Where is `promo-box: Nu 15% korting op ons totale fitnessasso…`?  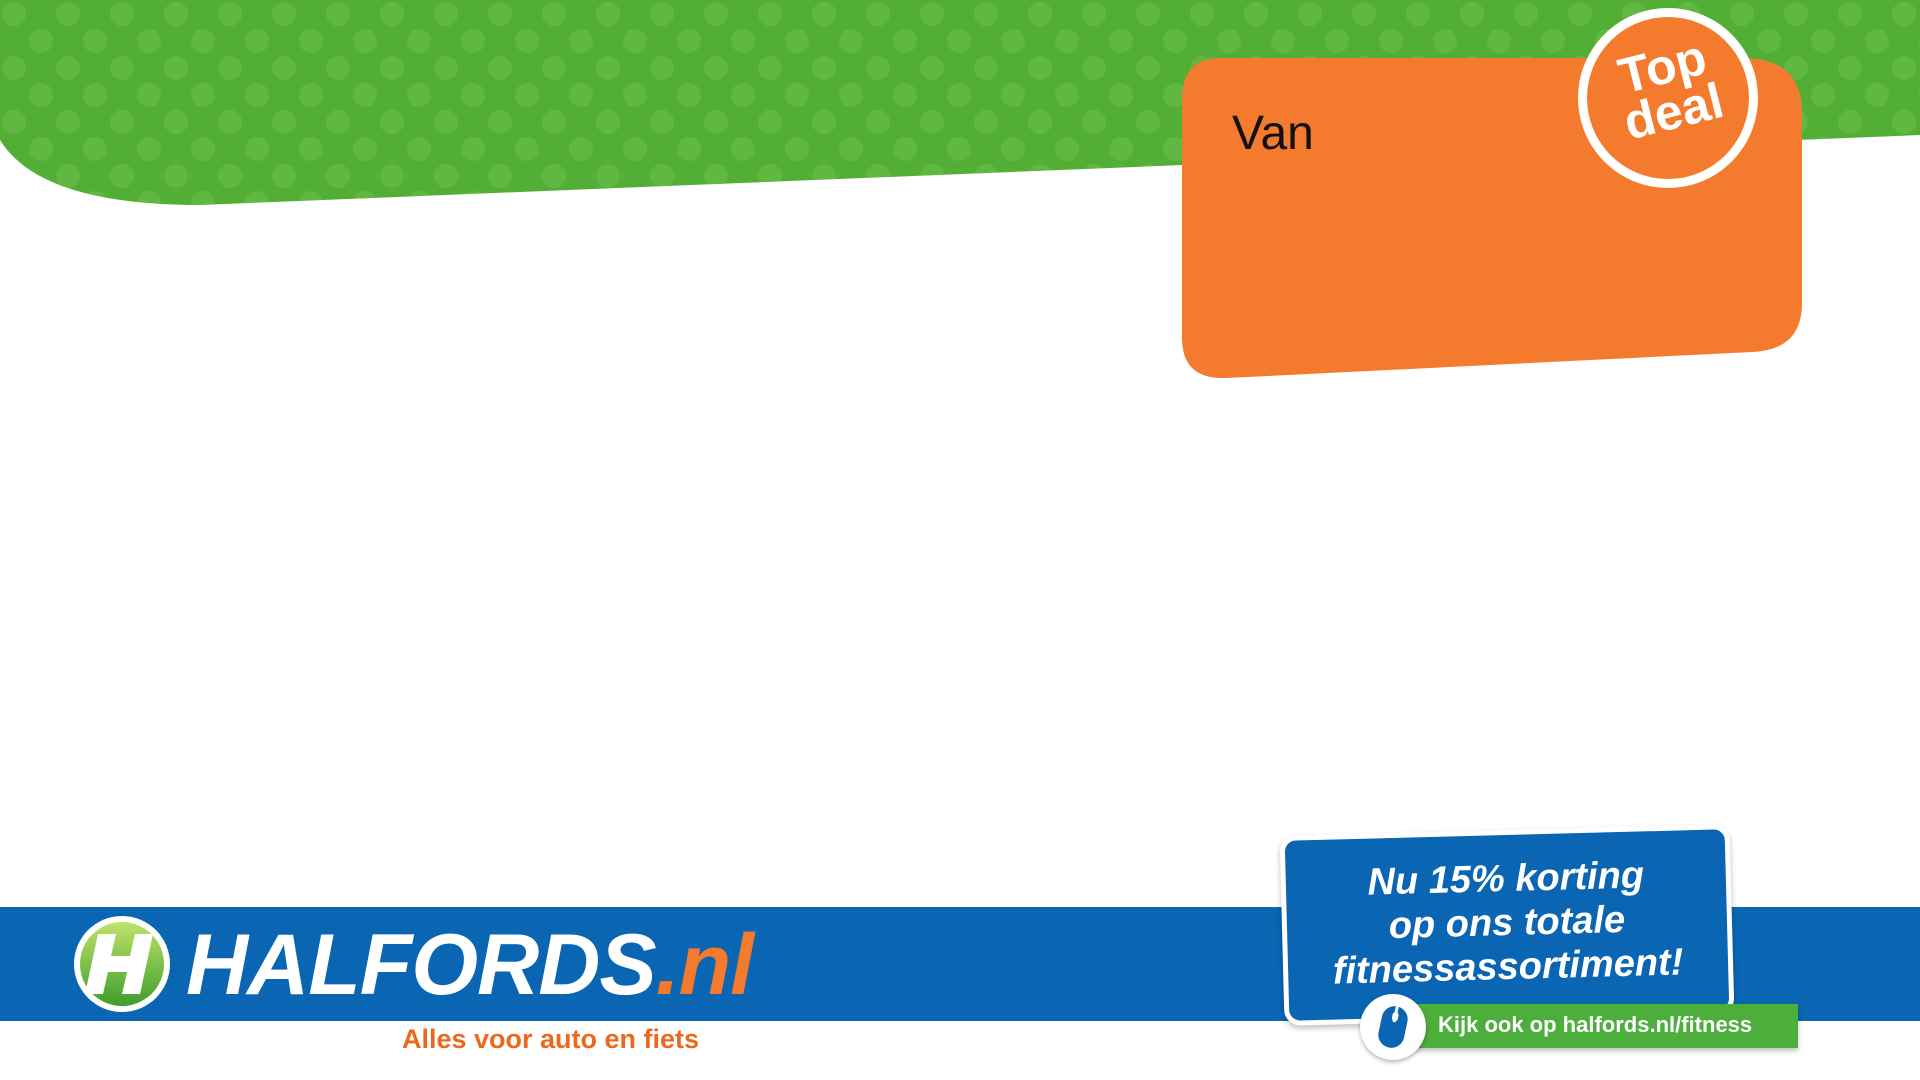 promo-box: Nu 15% korting op ons totale fitnessasso… is located at coordinates (1507, 925).